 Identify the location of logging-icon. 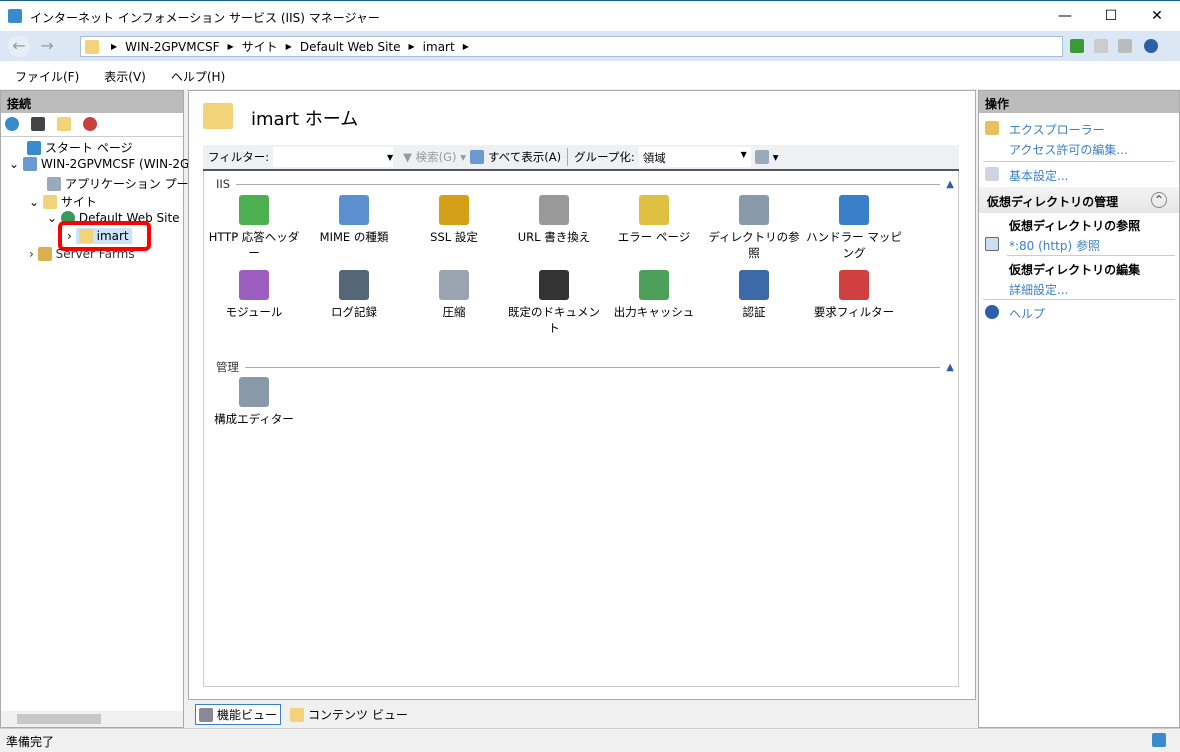
(354, 285).